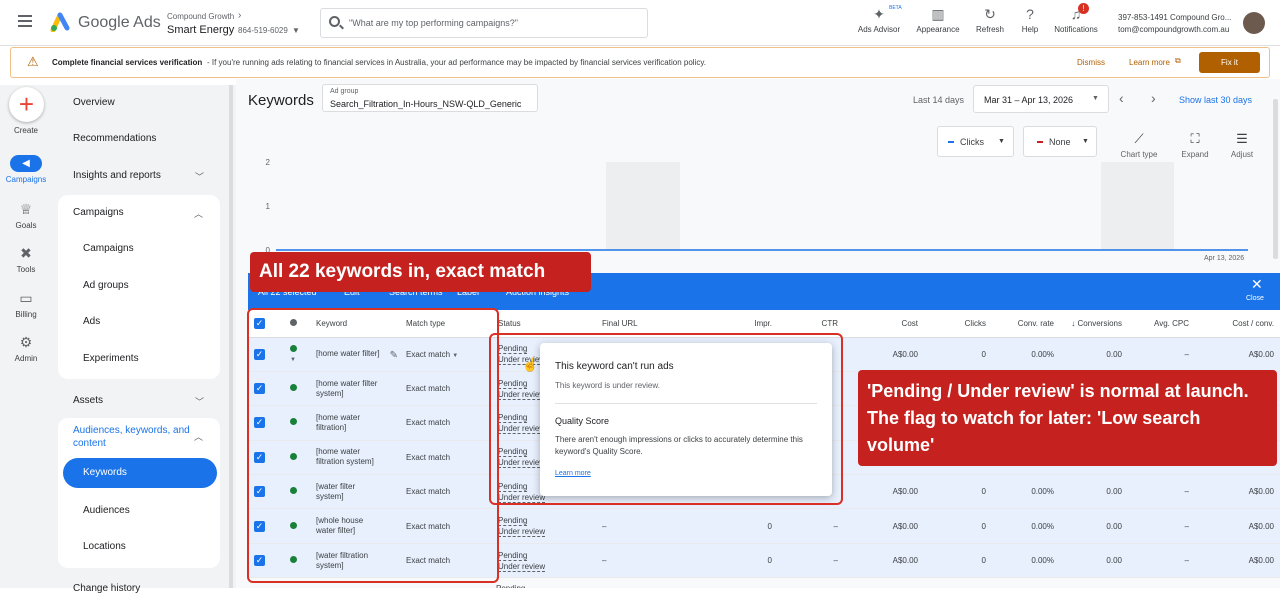  Describe the element at coordinates (106, 510) in the screenshot. I see `nav-audiences: Audiences` at that location.